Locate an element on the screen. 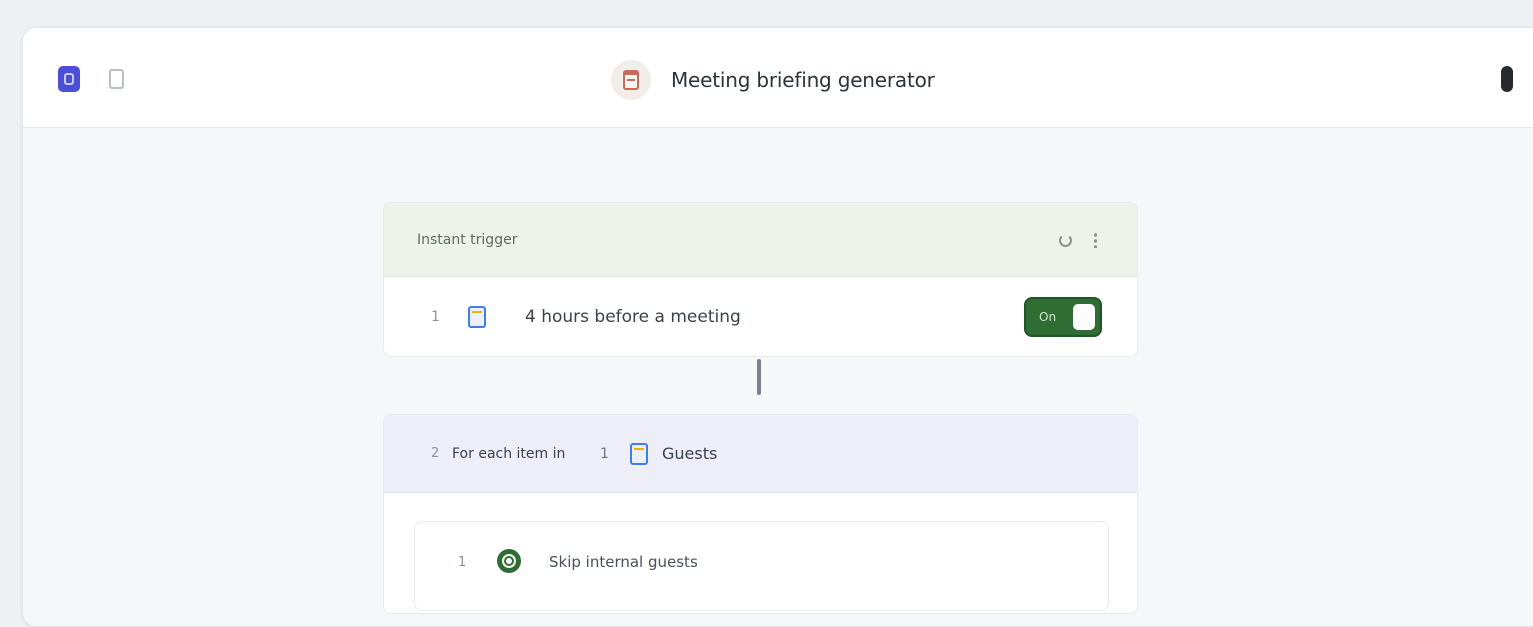 The image size is (1533, 627). inner-step-text: Skip internal guests is located at coordinates (623, 562).